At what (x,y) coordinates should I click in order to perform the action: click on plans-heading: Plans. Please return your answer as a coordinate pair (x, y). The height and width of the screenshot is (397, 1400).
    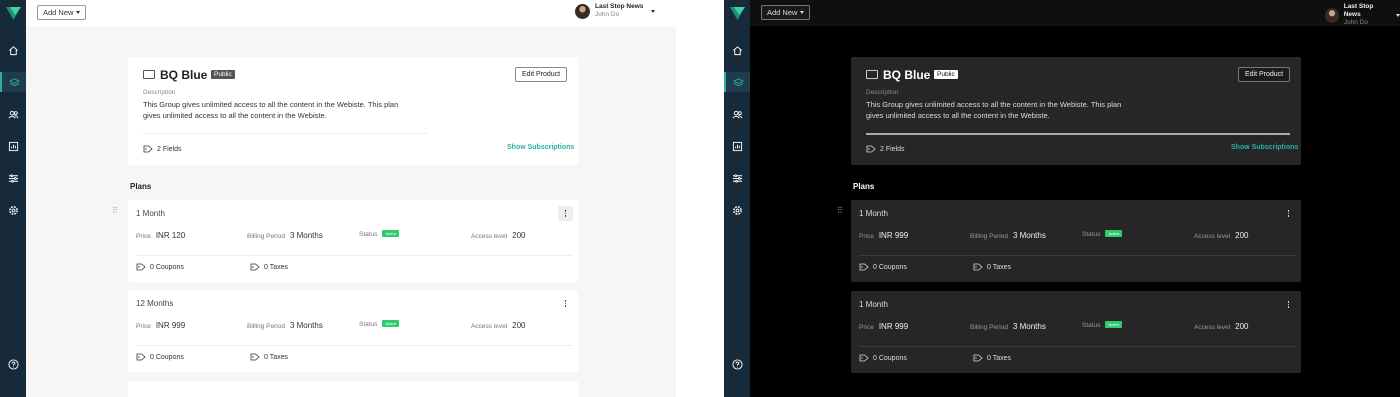
    Looking at the image, I should click on (864, 186).